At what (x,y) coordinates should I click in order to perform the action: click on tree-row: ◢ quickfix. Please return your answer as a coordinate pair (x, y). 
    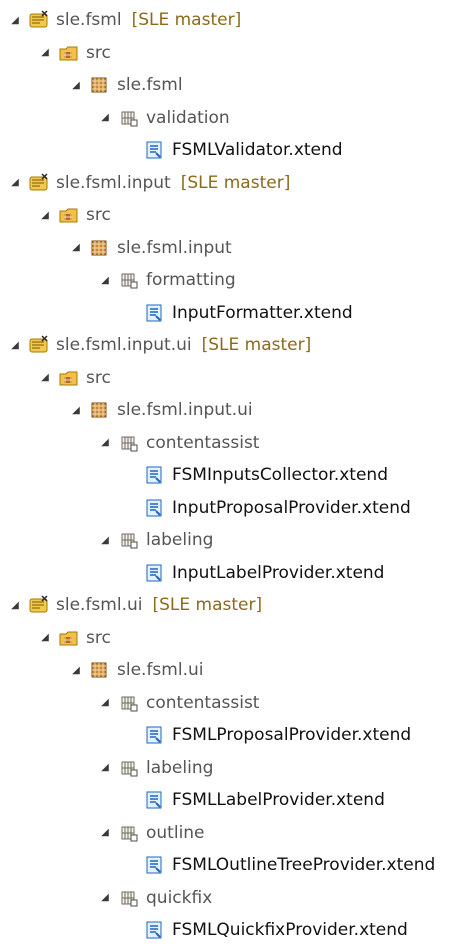
    Looking at the image, I should click on (234, 898).